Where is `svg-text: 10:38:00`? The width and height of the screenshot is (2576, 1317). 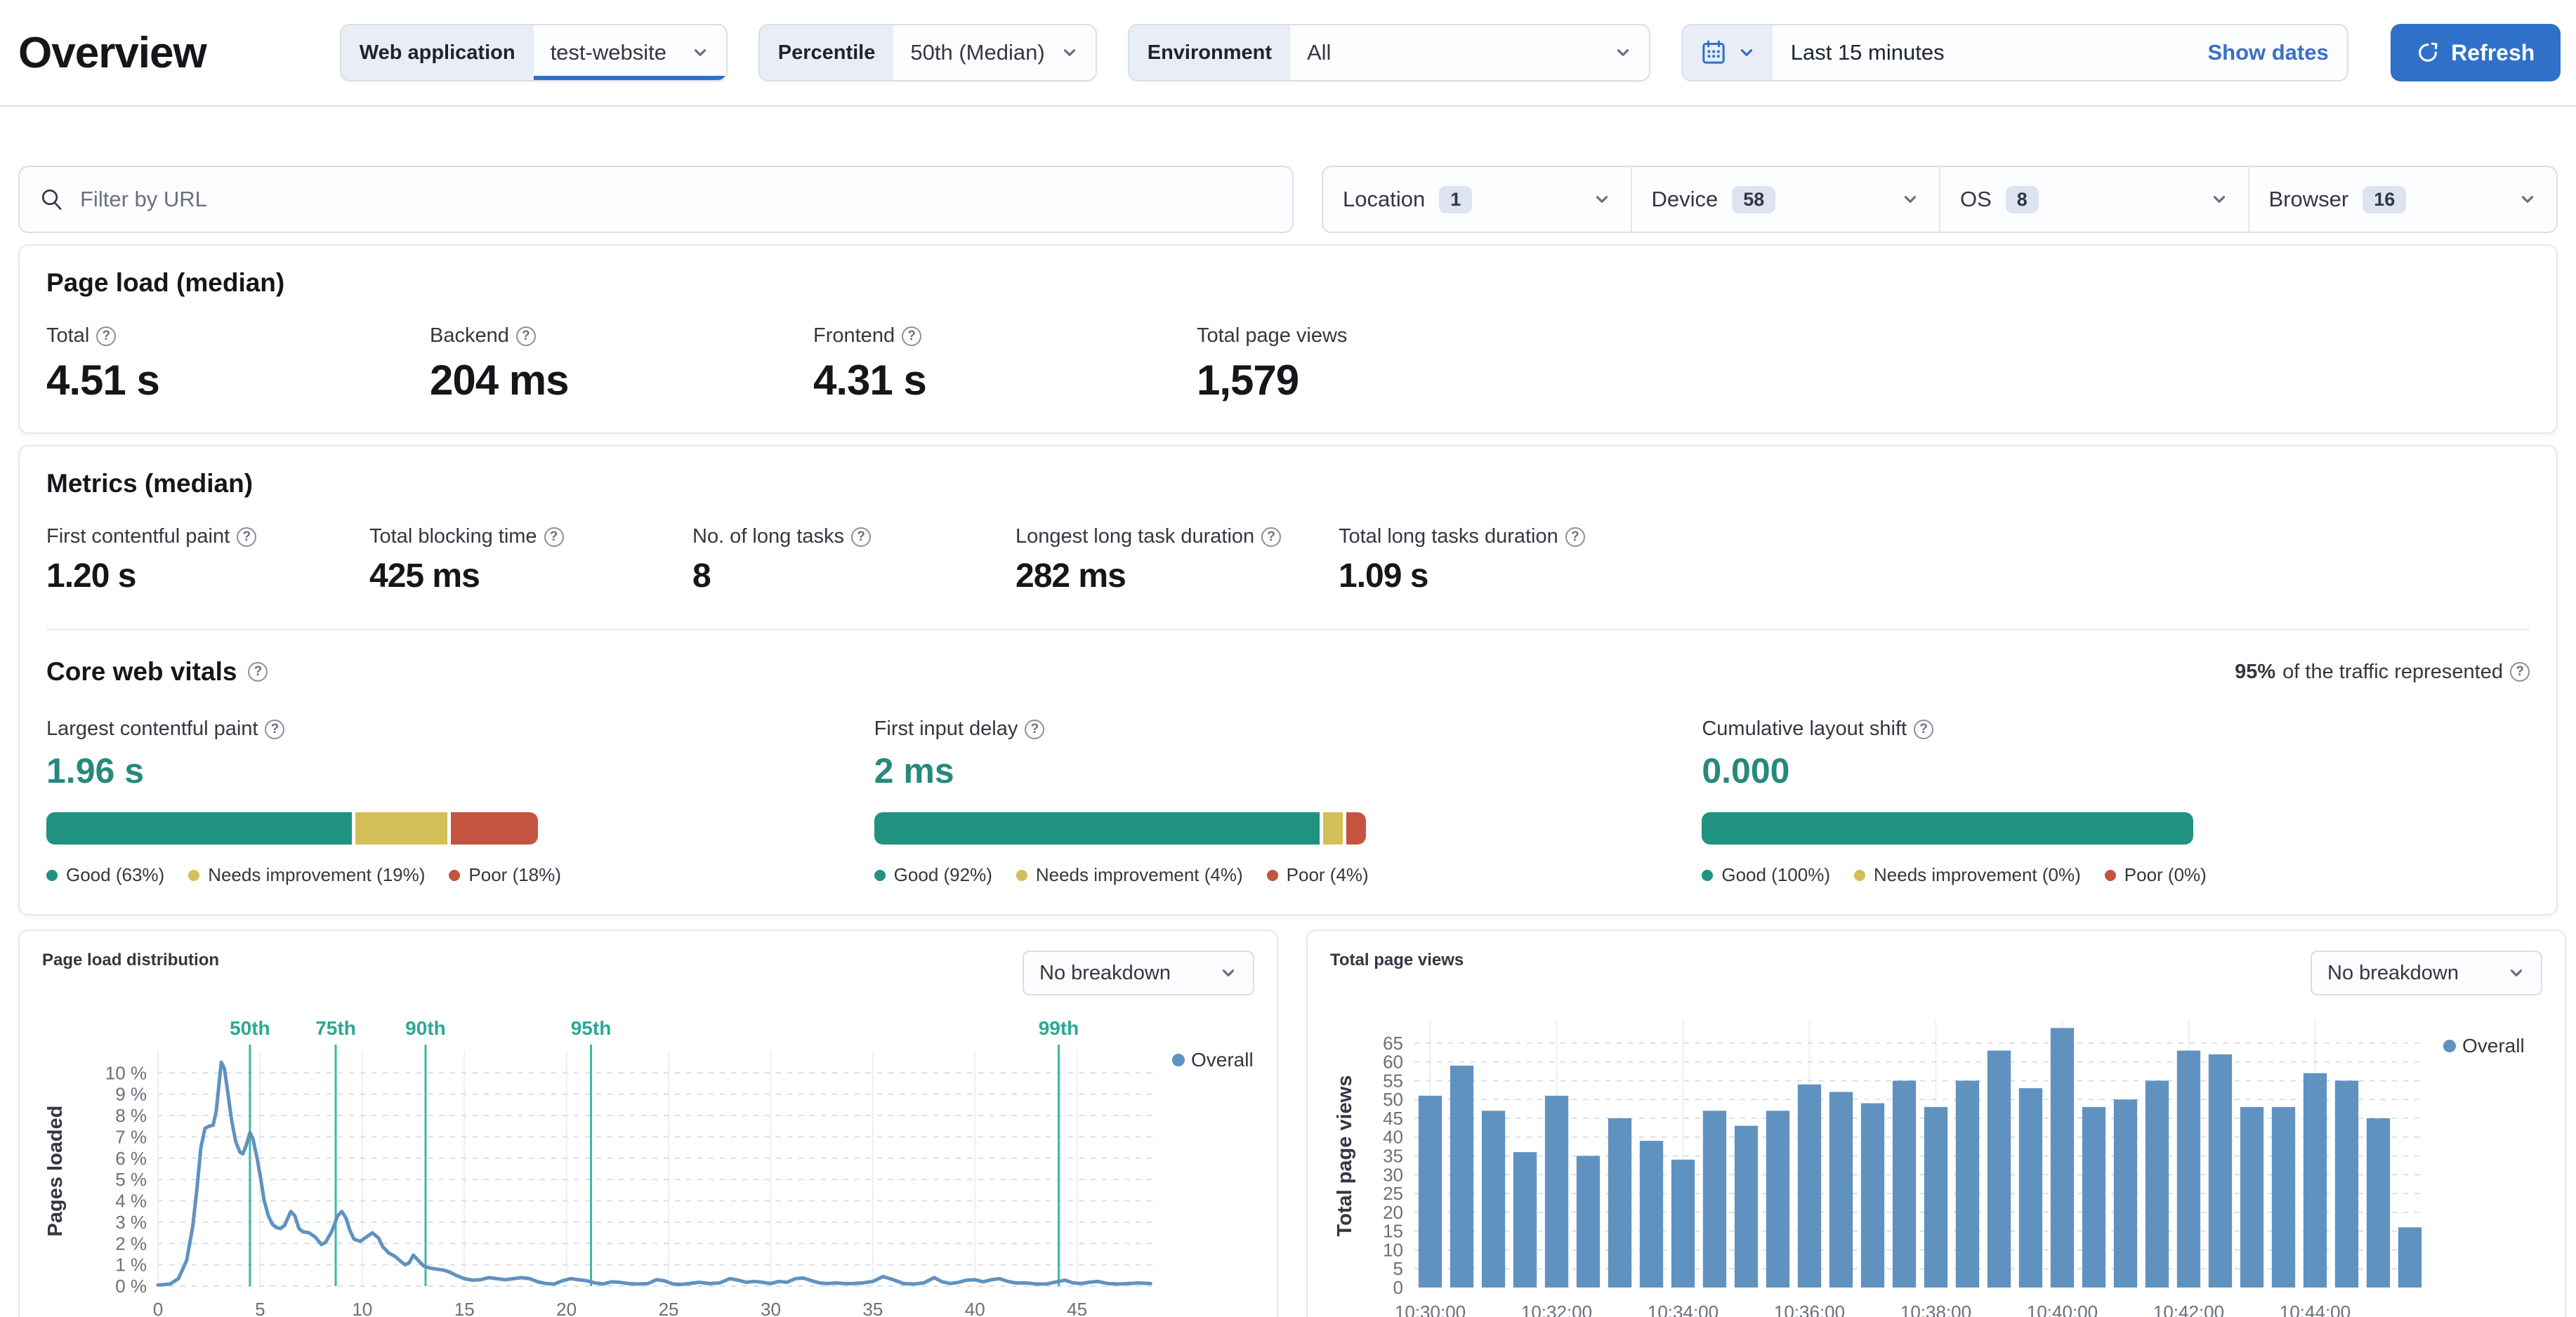
svg-text: 10:38:00 is located at coordinates (1935, 1309).